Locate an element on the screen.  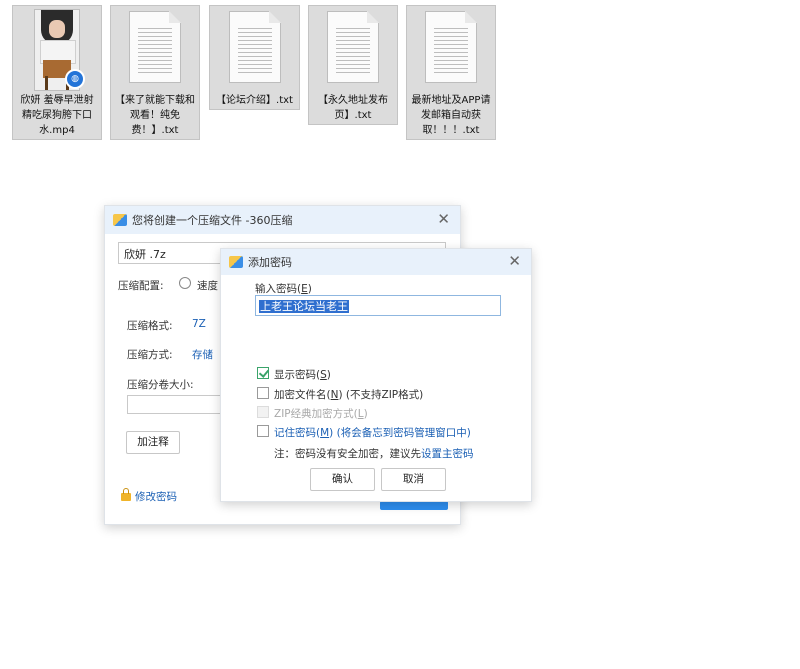
file-tile-txt-4: 最新地址及APP请发邮箱自动获取！！！.txt is located at coordinates (451, 72).